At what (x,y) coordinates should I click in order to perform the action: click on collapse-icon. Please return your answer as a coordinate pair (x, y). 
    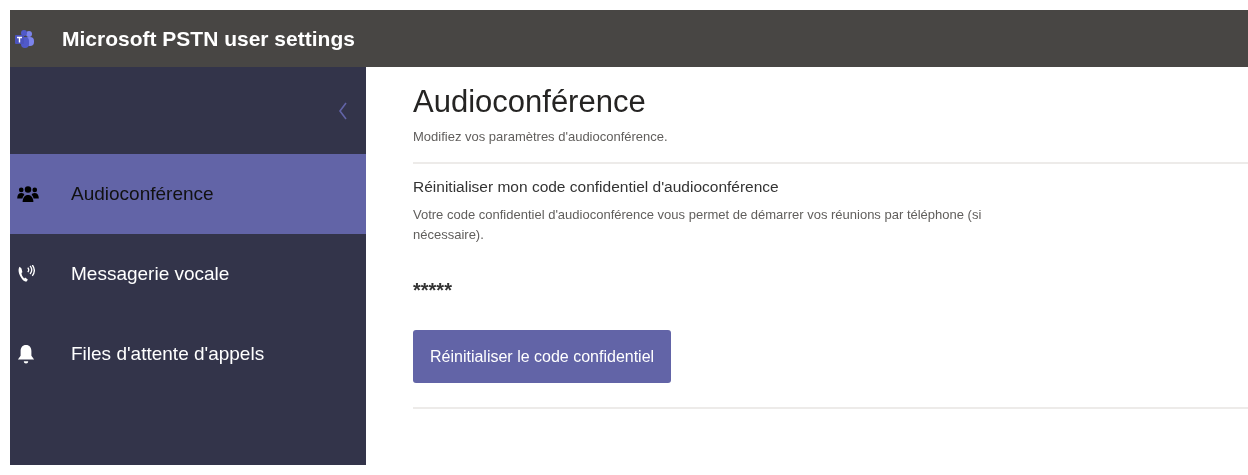
    Looking at the image, I should click on (343, 110).